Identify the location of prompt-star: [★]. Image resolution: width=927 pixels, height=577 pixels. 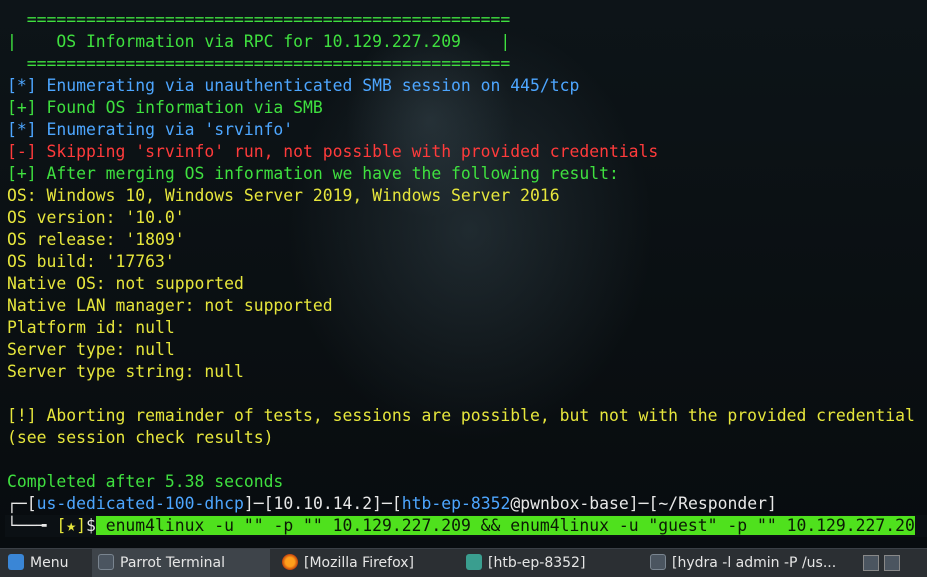
(71, 525).